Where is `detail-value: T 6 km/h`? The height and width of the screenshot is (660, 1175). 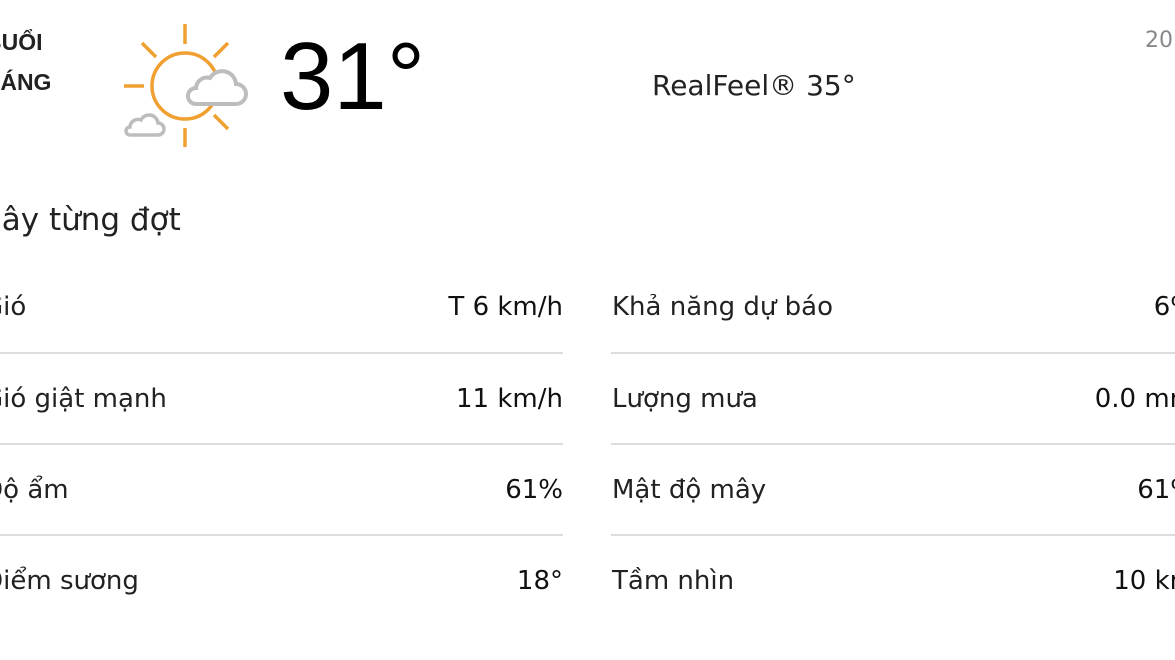
detail-value: T 6 km/h is located at coordinates (505, 307).